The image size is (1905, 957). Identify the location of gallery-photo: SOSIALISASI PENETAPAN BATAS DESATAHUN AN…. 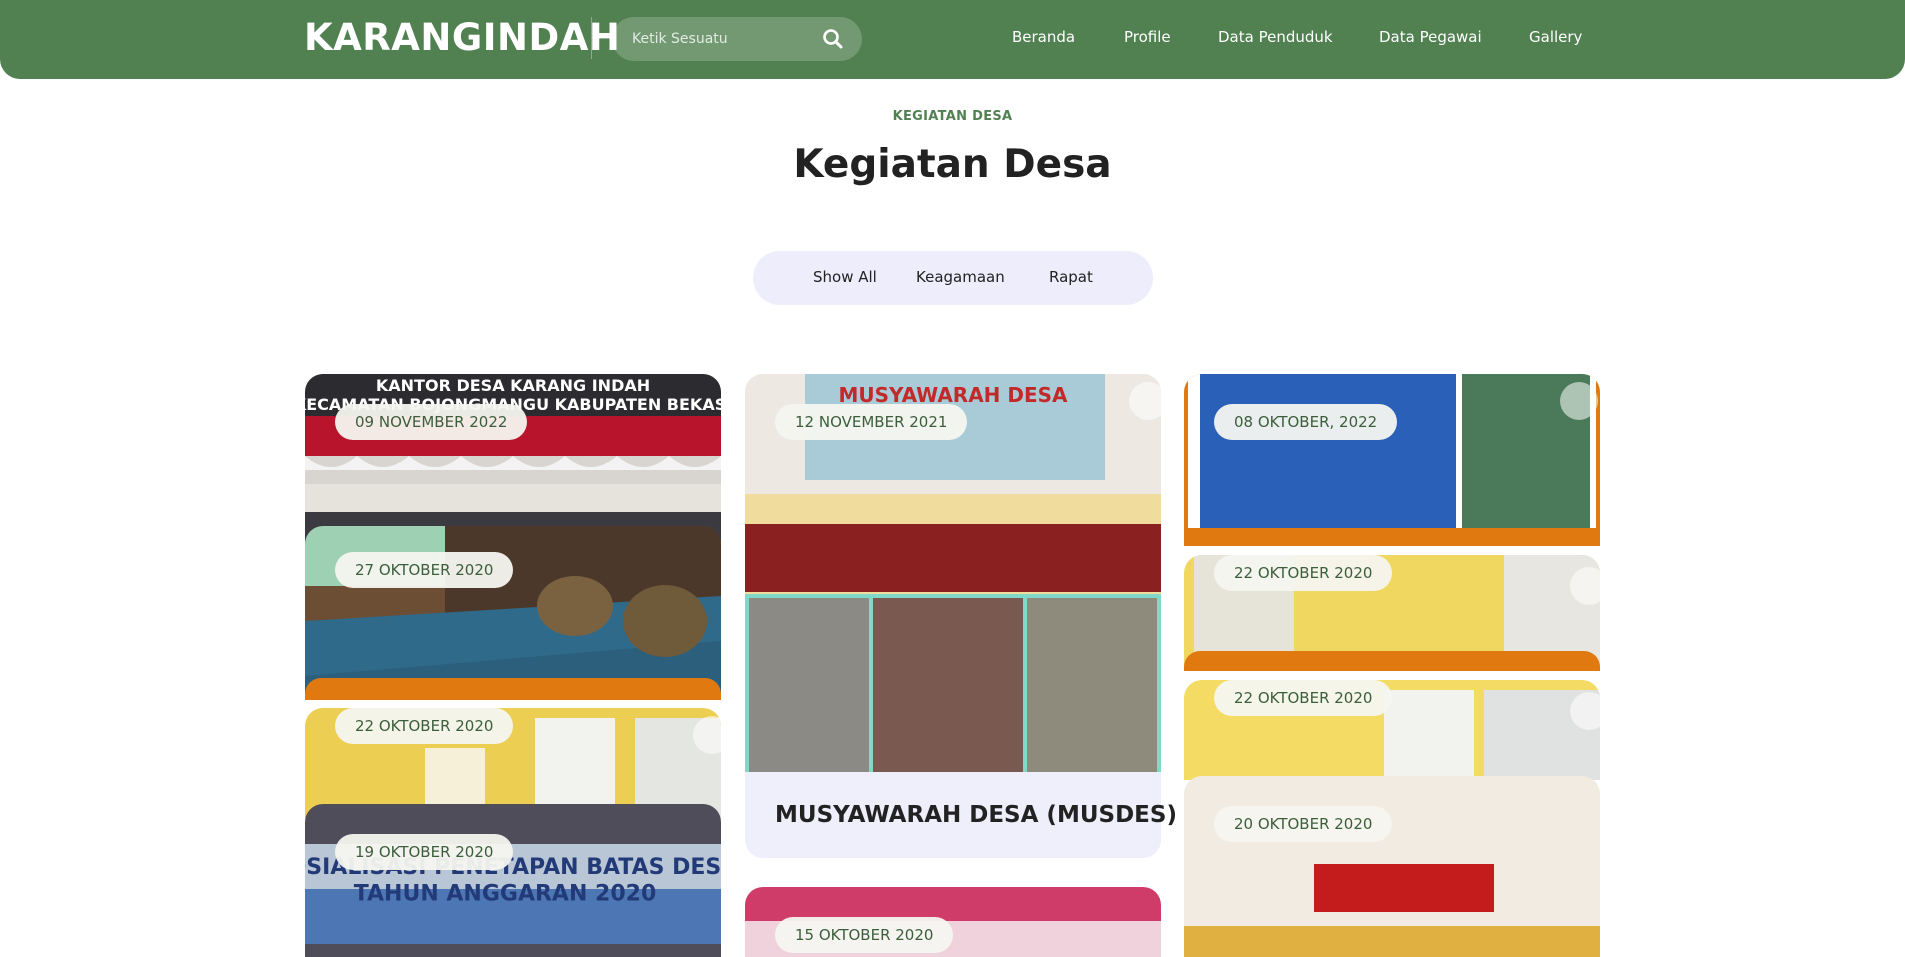
(513, 880).